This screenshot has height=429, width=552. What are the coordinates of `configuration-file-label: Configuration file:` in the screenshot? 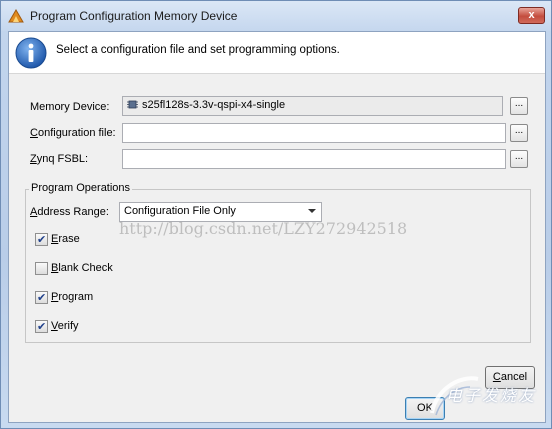 It's located at (73, 133).